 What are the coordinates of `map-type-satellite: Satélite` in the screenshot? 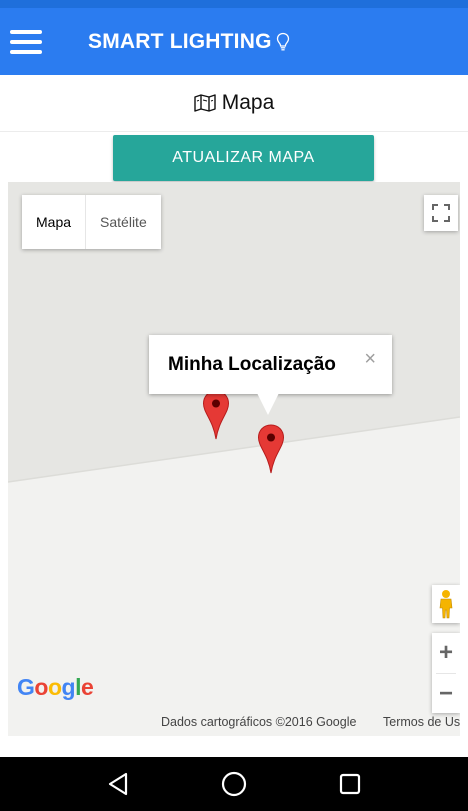 It's located at (123, 222).